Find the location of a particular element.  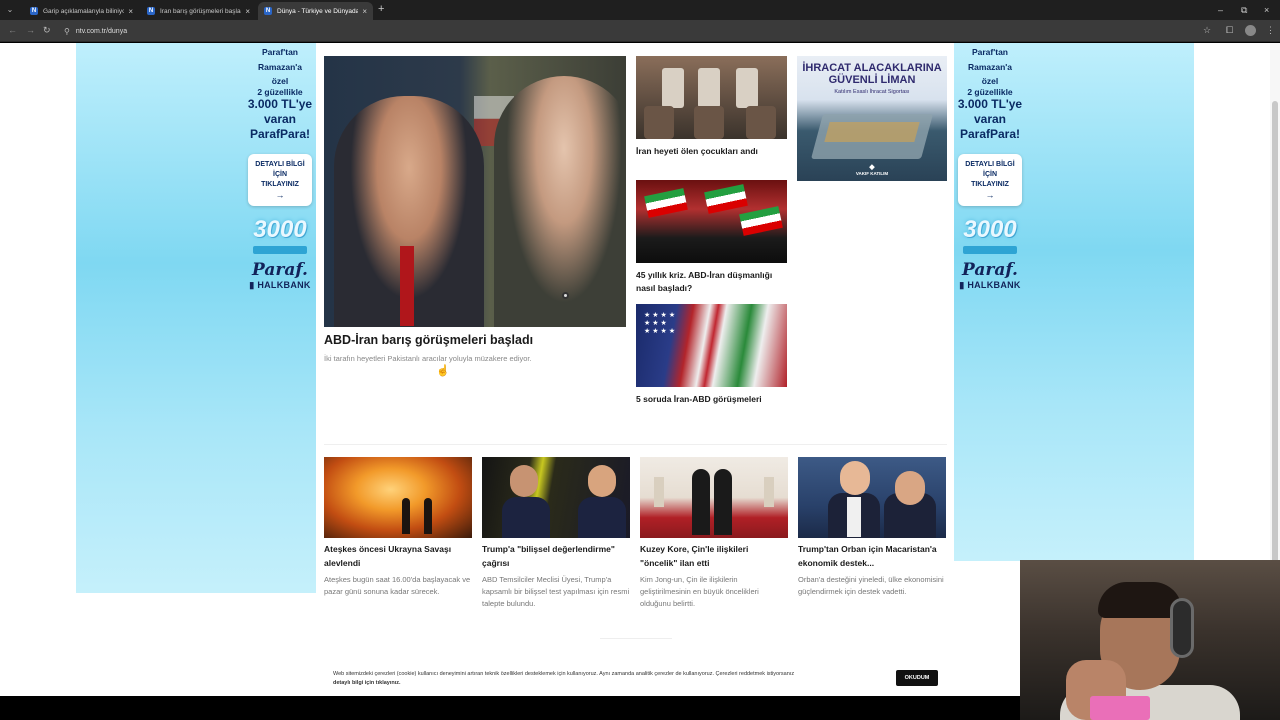

new-tab-plus-icon: + is located at coordinates (381, 9).